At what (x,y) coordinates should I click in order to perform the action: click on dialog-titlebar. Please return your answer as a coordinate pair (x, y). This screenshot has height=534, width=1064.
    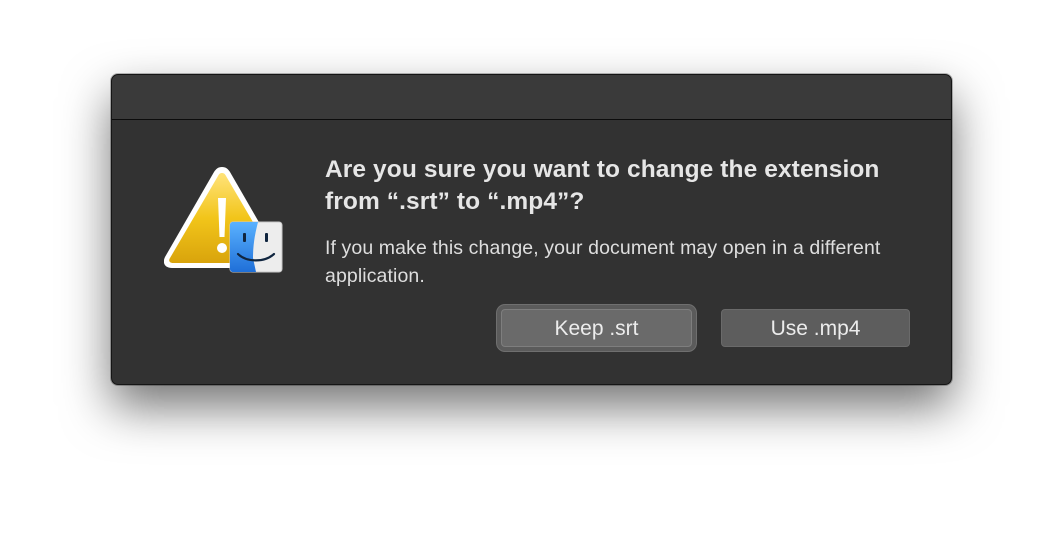
    Looking at the image, I should click on (531, 97).